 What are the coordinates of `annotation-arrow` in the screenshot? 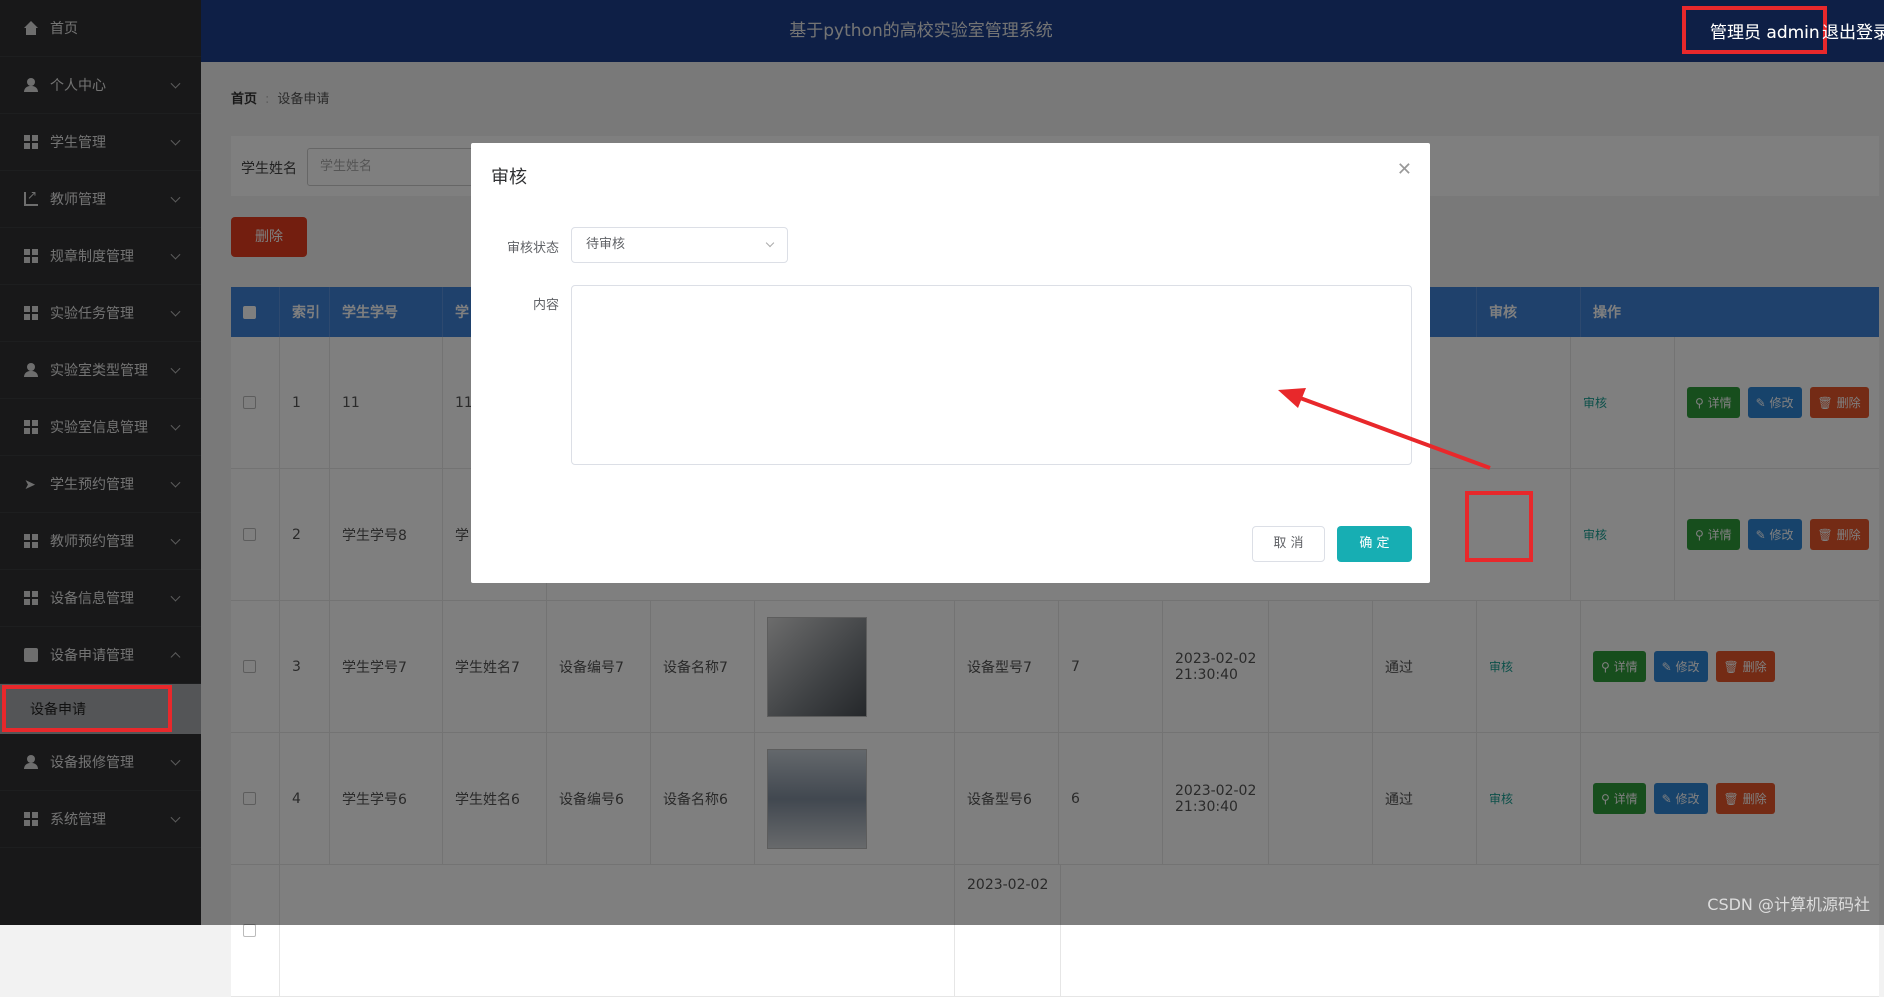 It's located at (1384, 429).